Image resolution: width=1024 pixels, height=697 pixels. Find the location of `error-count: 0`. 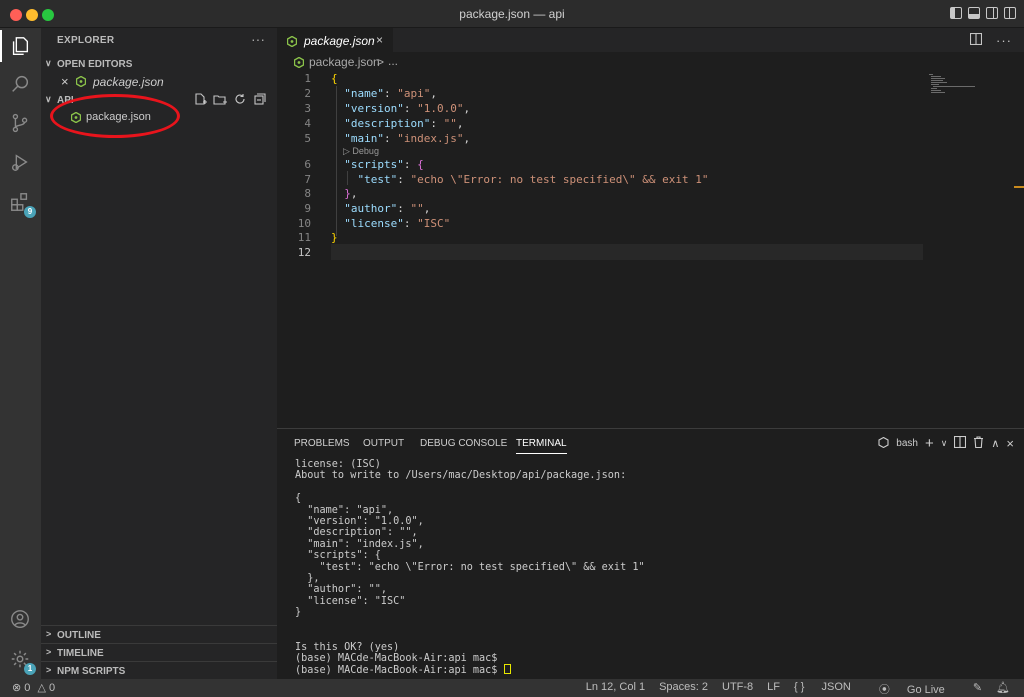

error-count: 0 is located at coordinates (27, 688).